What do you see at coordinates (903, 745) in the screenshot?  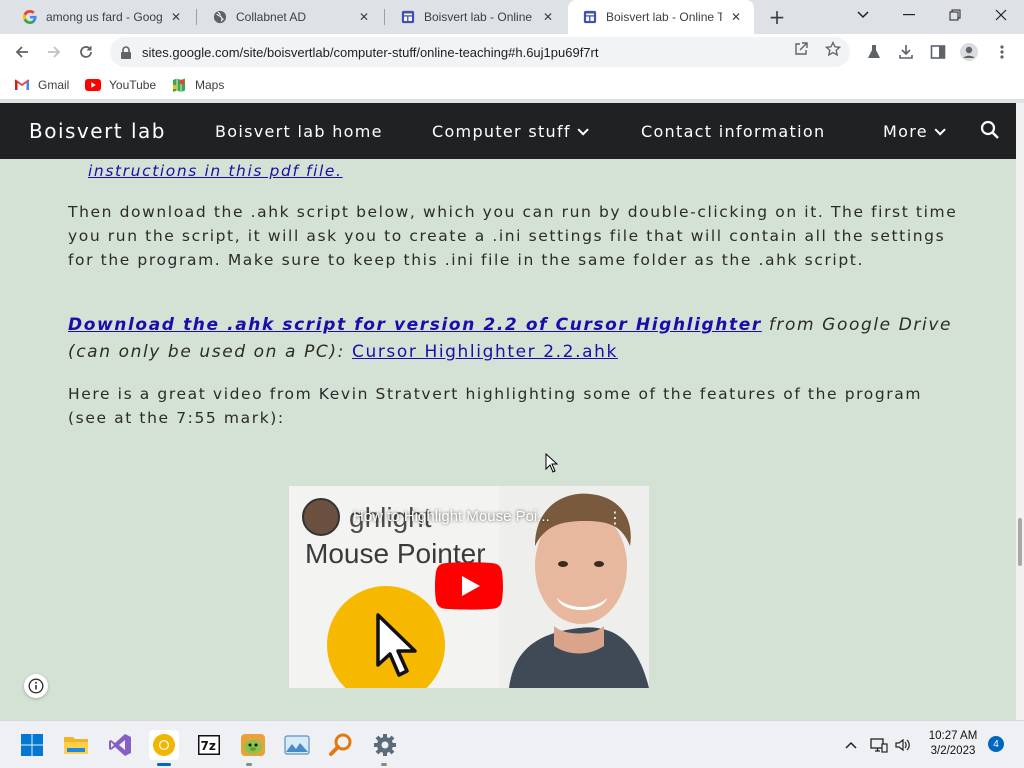 I see `volume-icon` at bounding box center [903, 745].